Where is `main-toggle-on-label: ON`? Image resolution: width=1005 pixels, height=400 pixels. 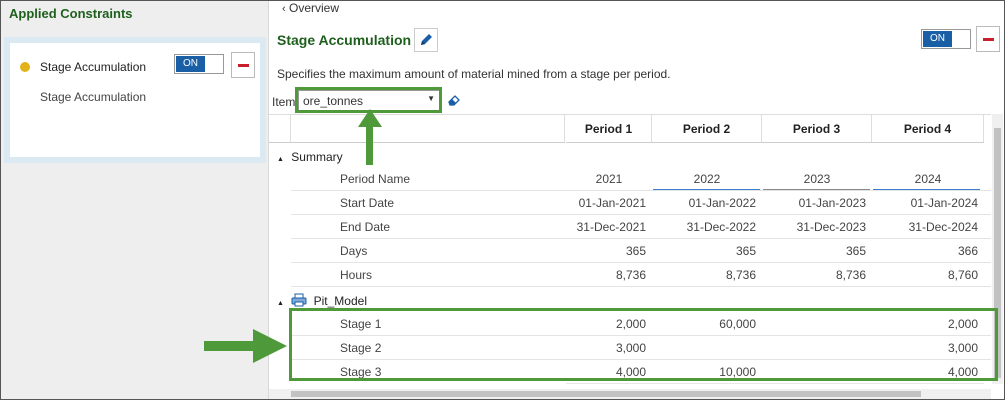 main-toggle-on-label: ON is located at coordinates (937, 39).